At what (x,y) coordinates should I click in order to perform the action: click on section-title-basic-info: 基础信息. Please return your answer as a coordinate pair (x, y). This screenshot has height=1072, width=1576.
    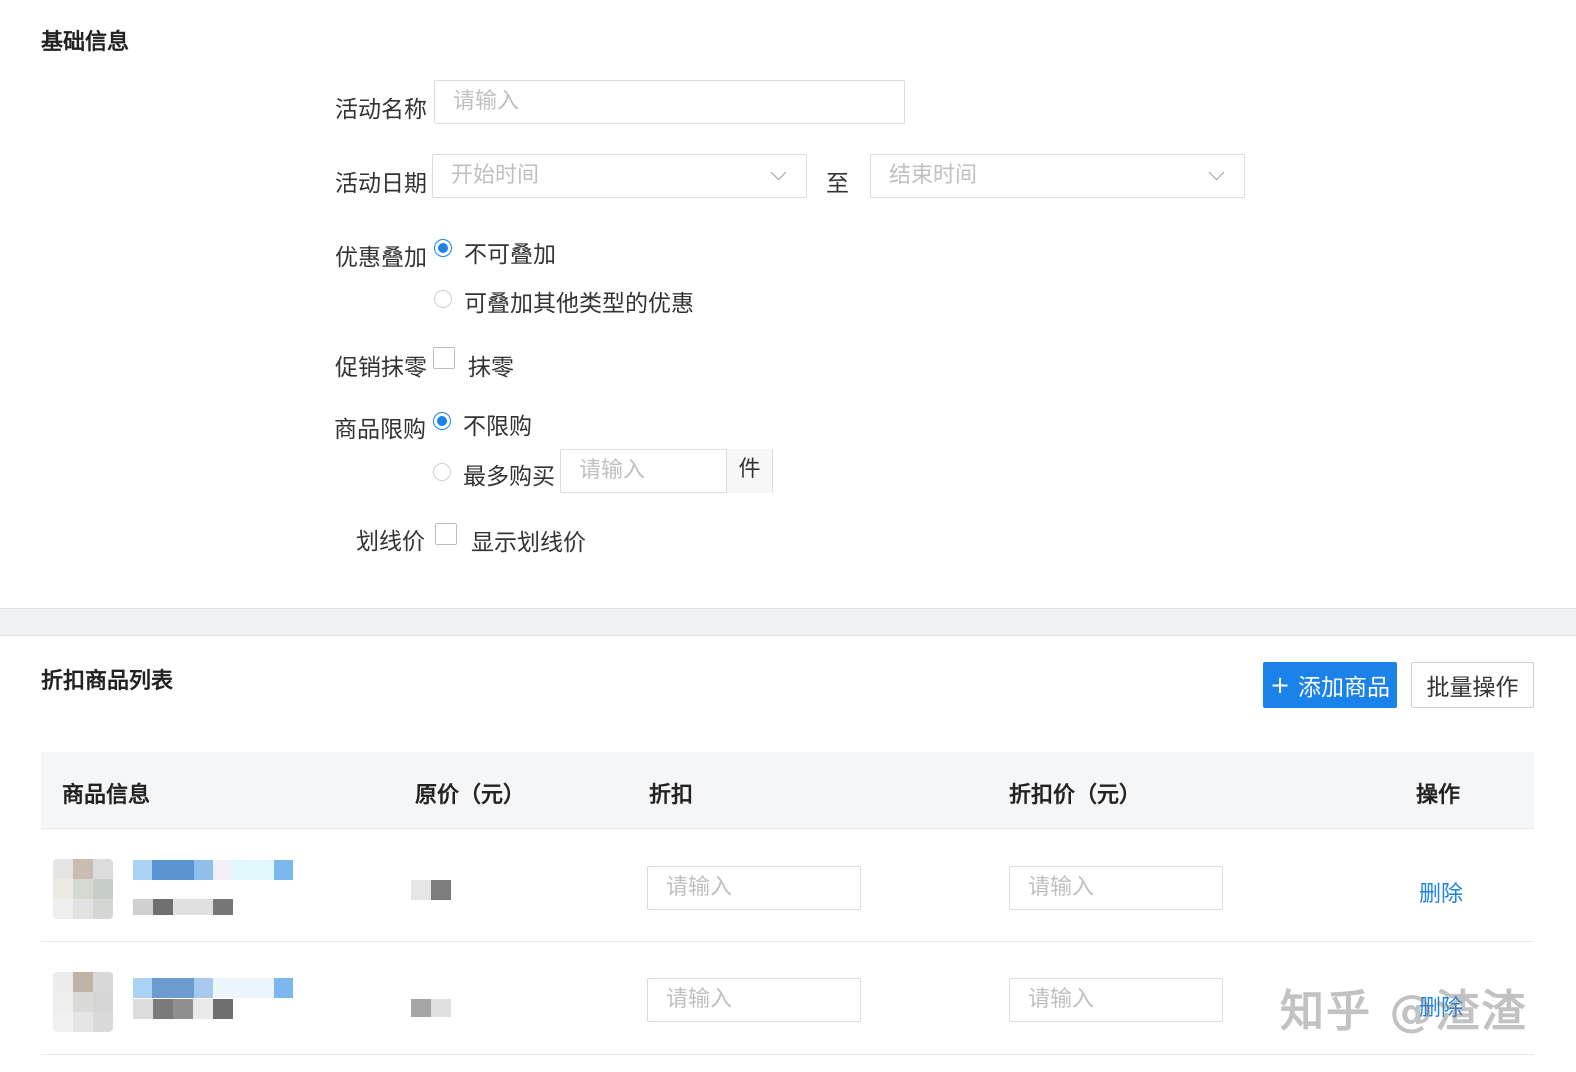
    Looking at the image, I should click on (85, 42).